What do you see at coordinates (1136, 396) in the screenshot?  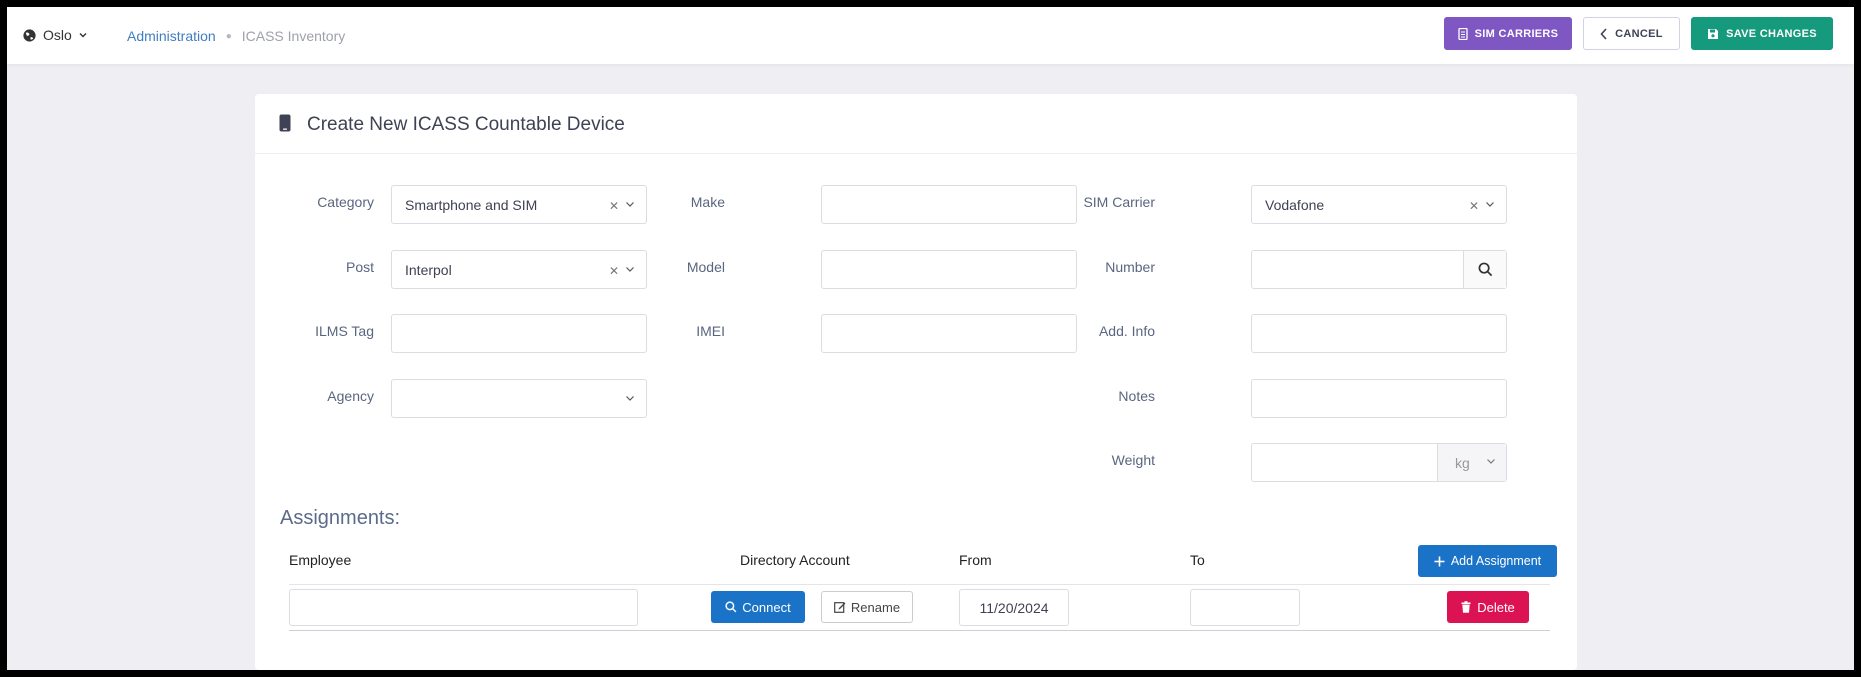 I see `notes-label: Notes` at bounding box center [1136, 396].